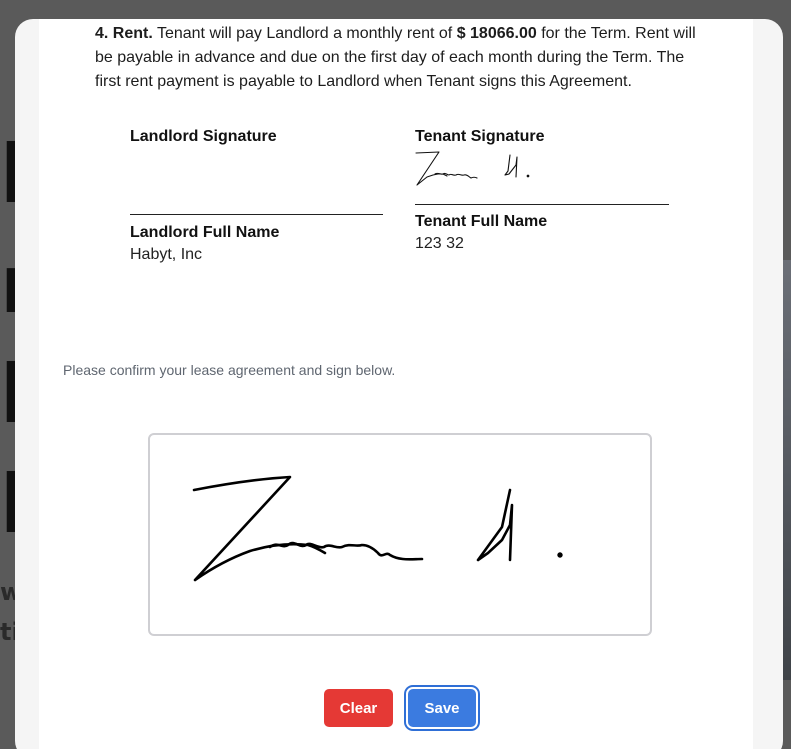  Describe the element at coordinates (377, 528) in the screenshot. I see `drawn-signature` at that location.